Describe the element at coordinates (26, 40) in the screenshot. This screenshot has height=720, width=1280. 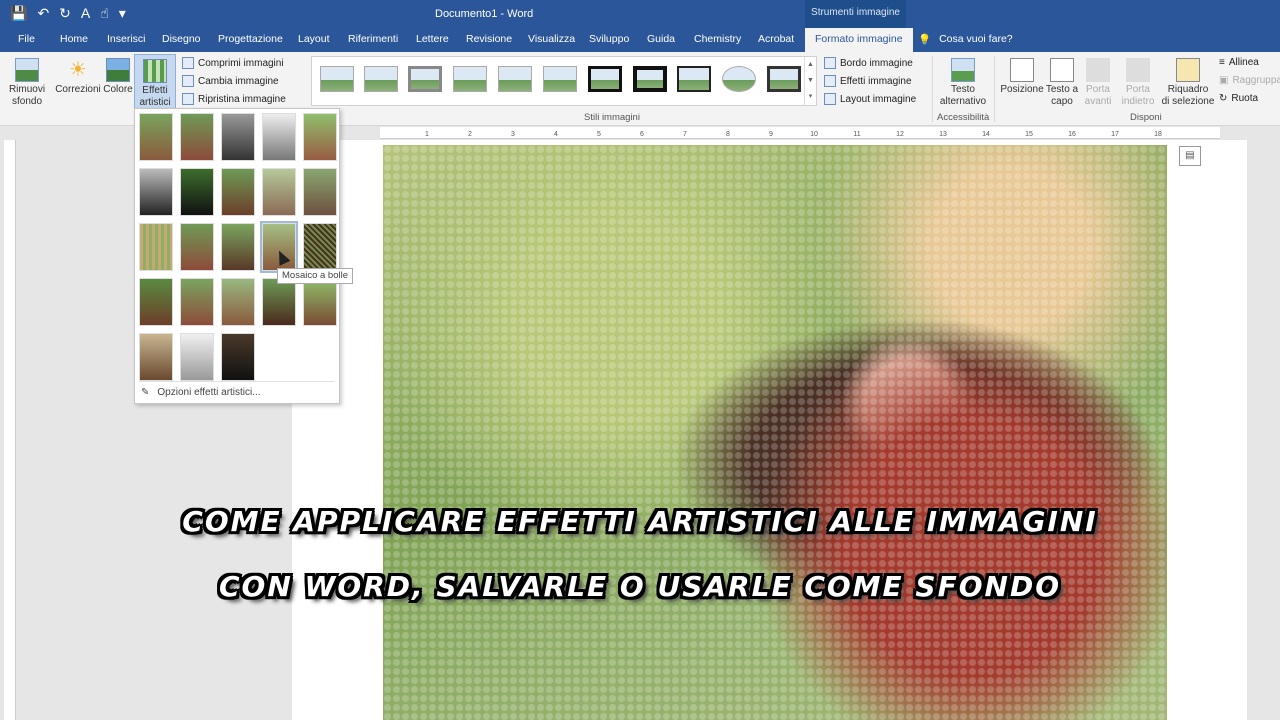
I see `tab-file: File` at that location.